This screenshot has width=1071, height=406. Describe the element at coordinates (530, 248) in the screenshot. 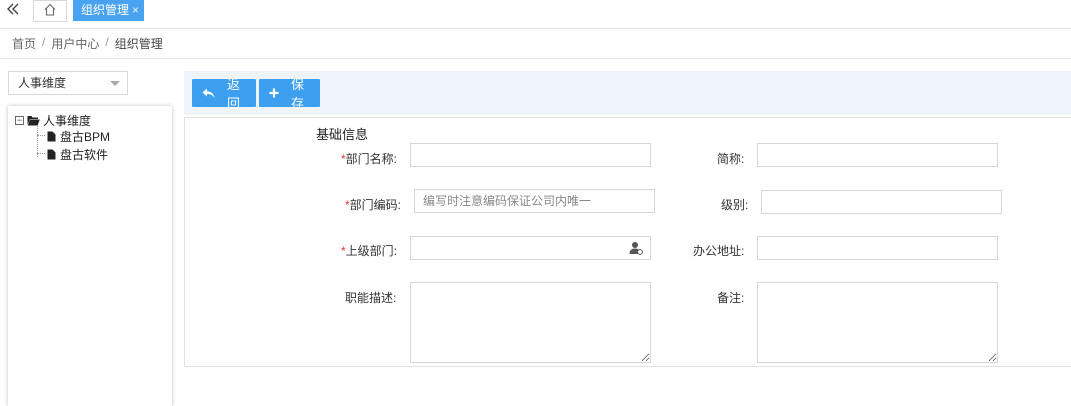

I see `parent-dept-input` at that location.